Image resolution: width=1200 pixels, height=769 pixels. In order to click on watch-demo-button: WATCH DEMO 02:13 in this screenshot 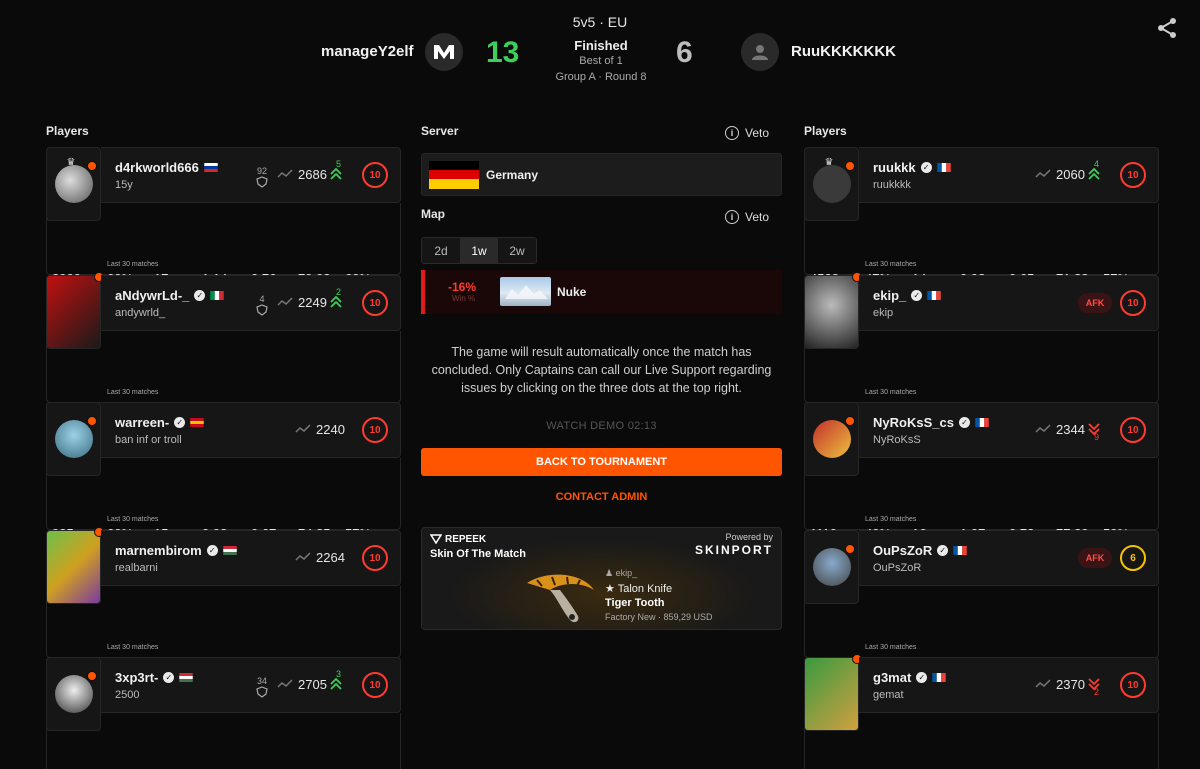, I will do `click(601, 426)`.